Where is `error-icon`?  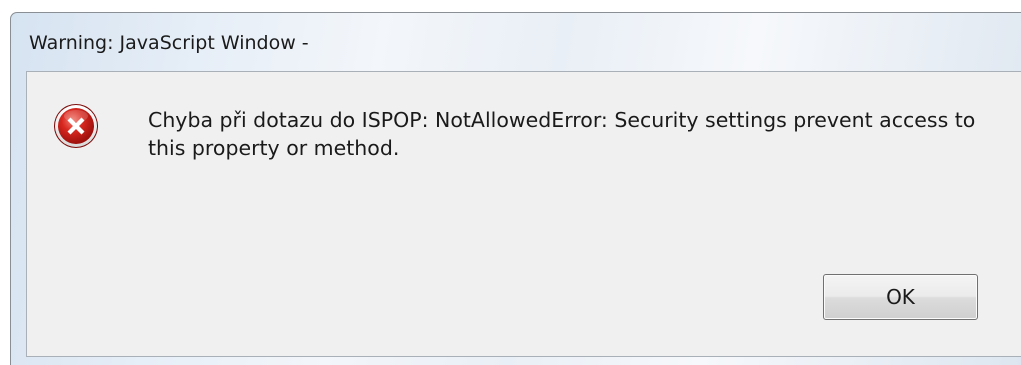 error-icon is located at coordinates (76, 126).